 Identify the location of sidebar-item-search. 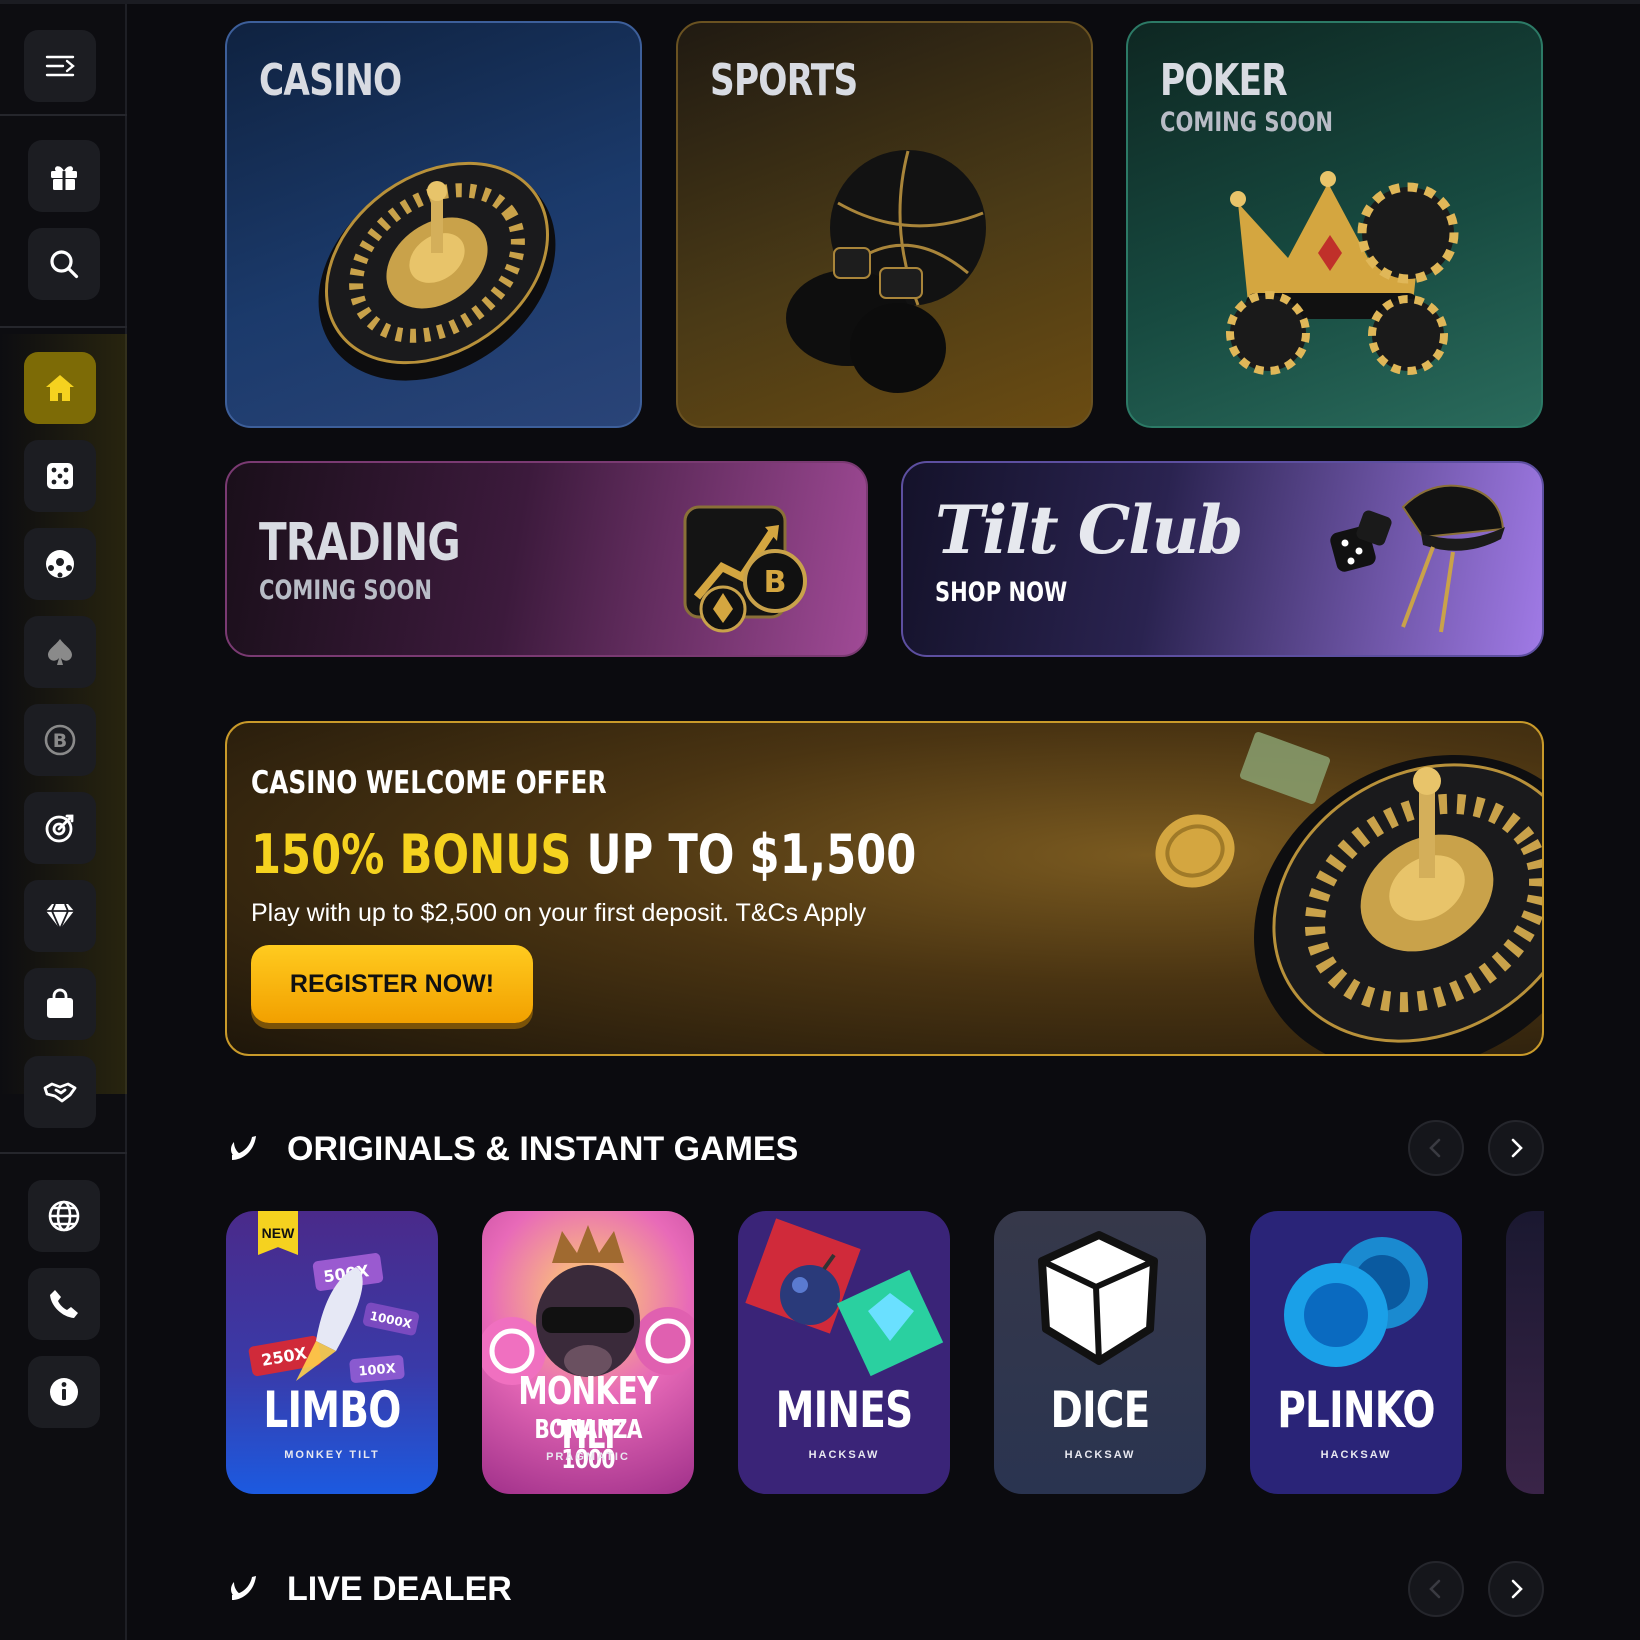
(64, 264).